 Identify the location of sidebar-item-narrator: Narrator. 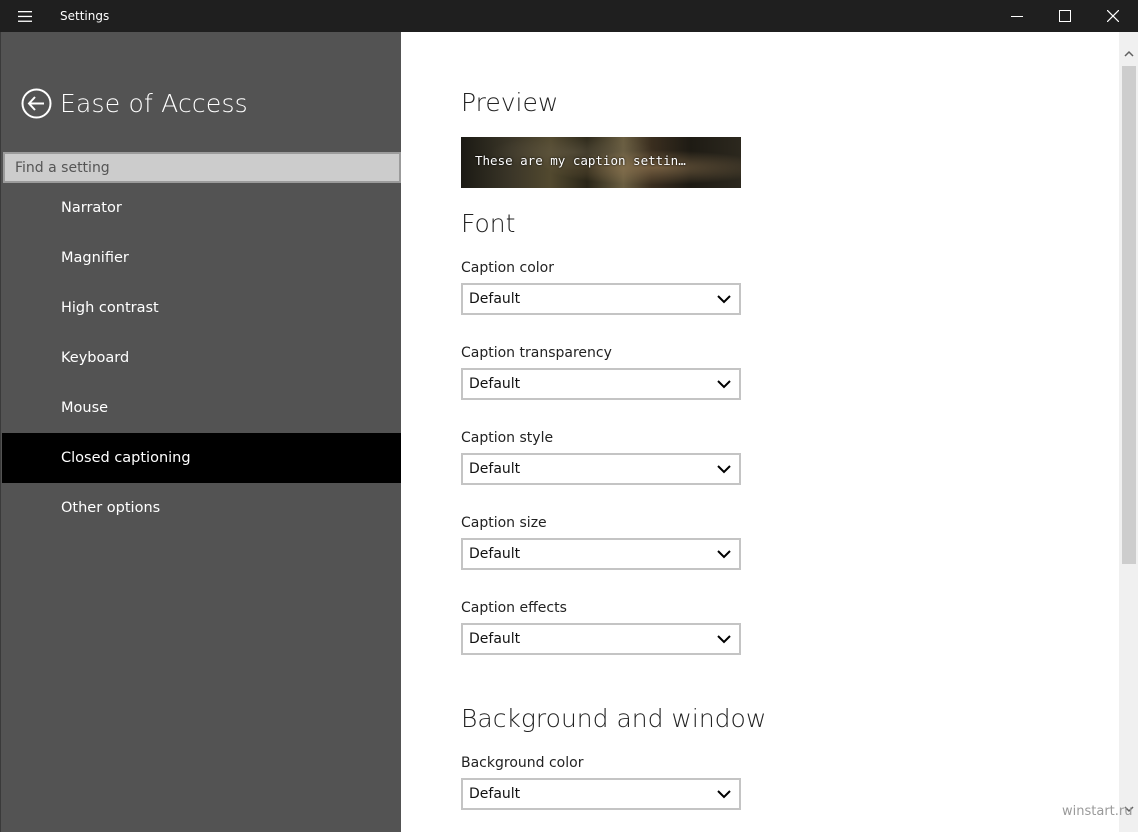
(201, 208).